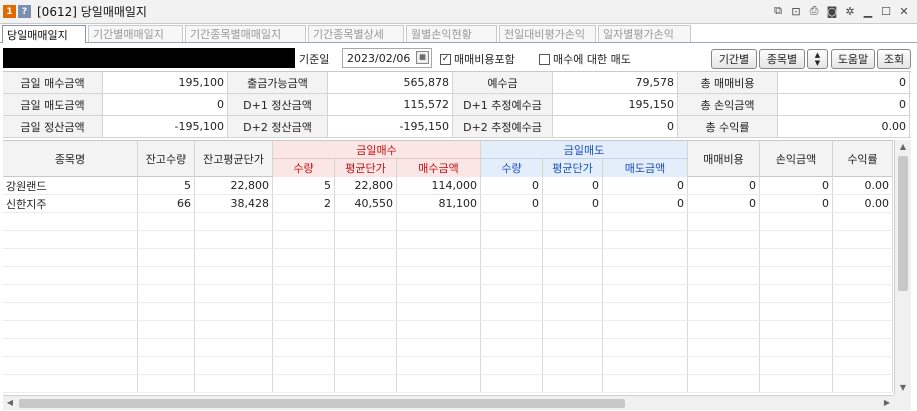 This screenshot has height=411, width=917. I want to click on query-button: 조회, so click(894, 59).